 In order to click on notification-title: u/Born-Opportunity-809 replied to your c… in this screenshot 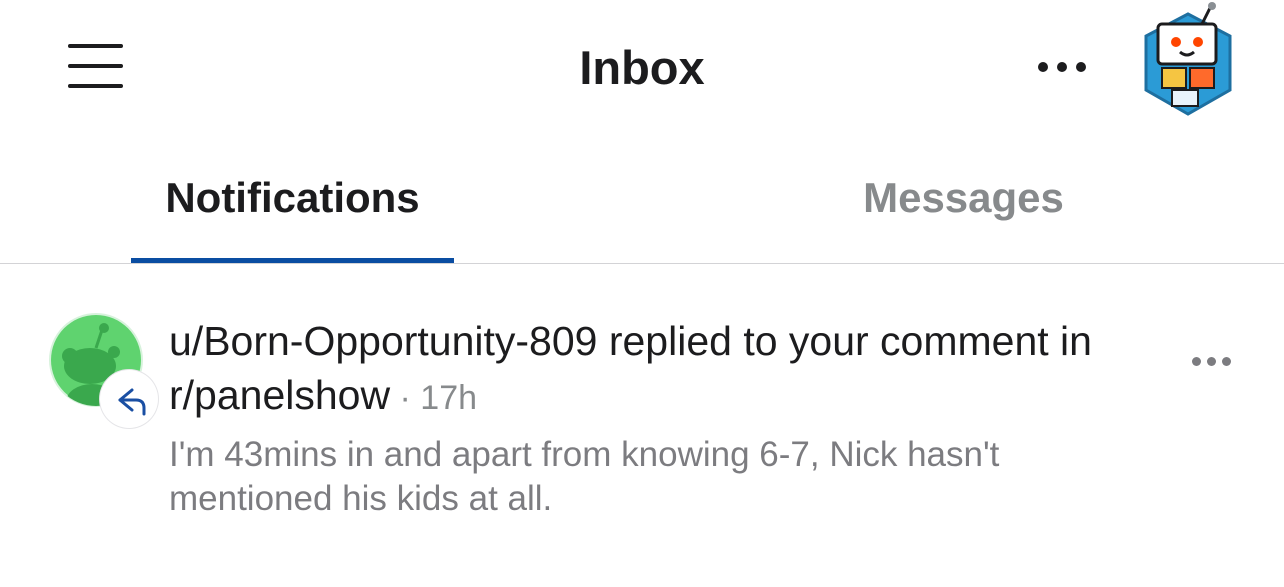, I will do `click(669, 369)`.